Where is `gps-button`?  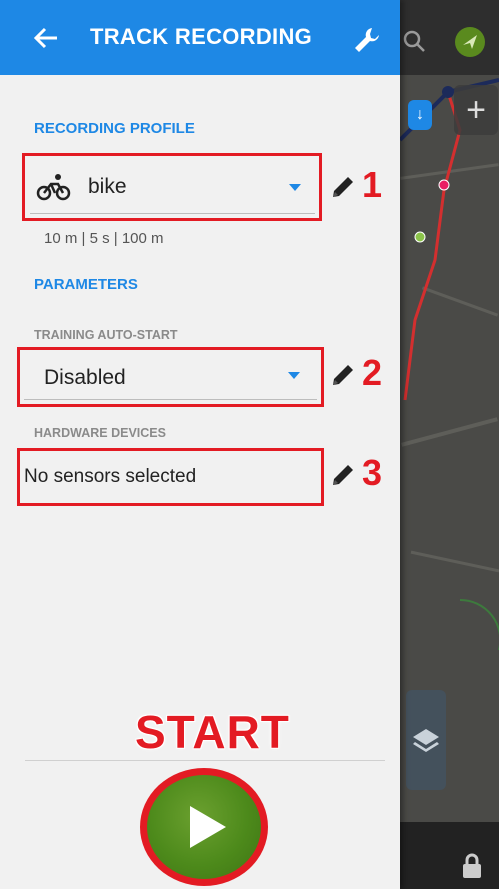
gps-button is located at coordinates (470, 42).